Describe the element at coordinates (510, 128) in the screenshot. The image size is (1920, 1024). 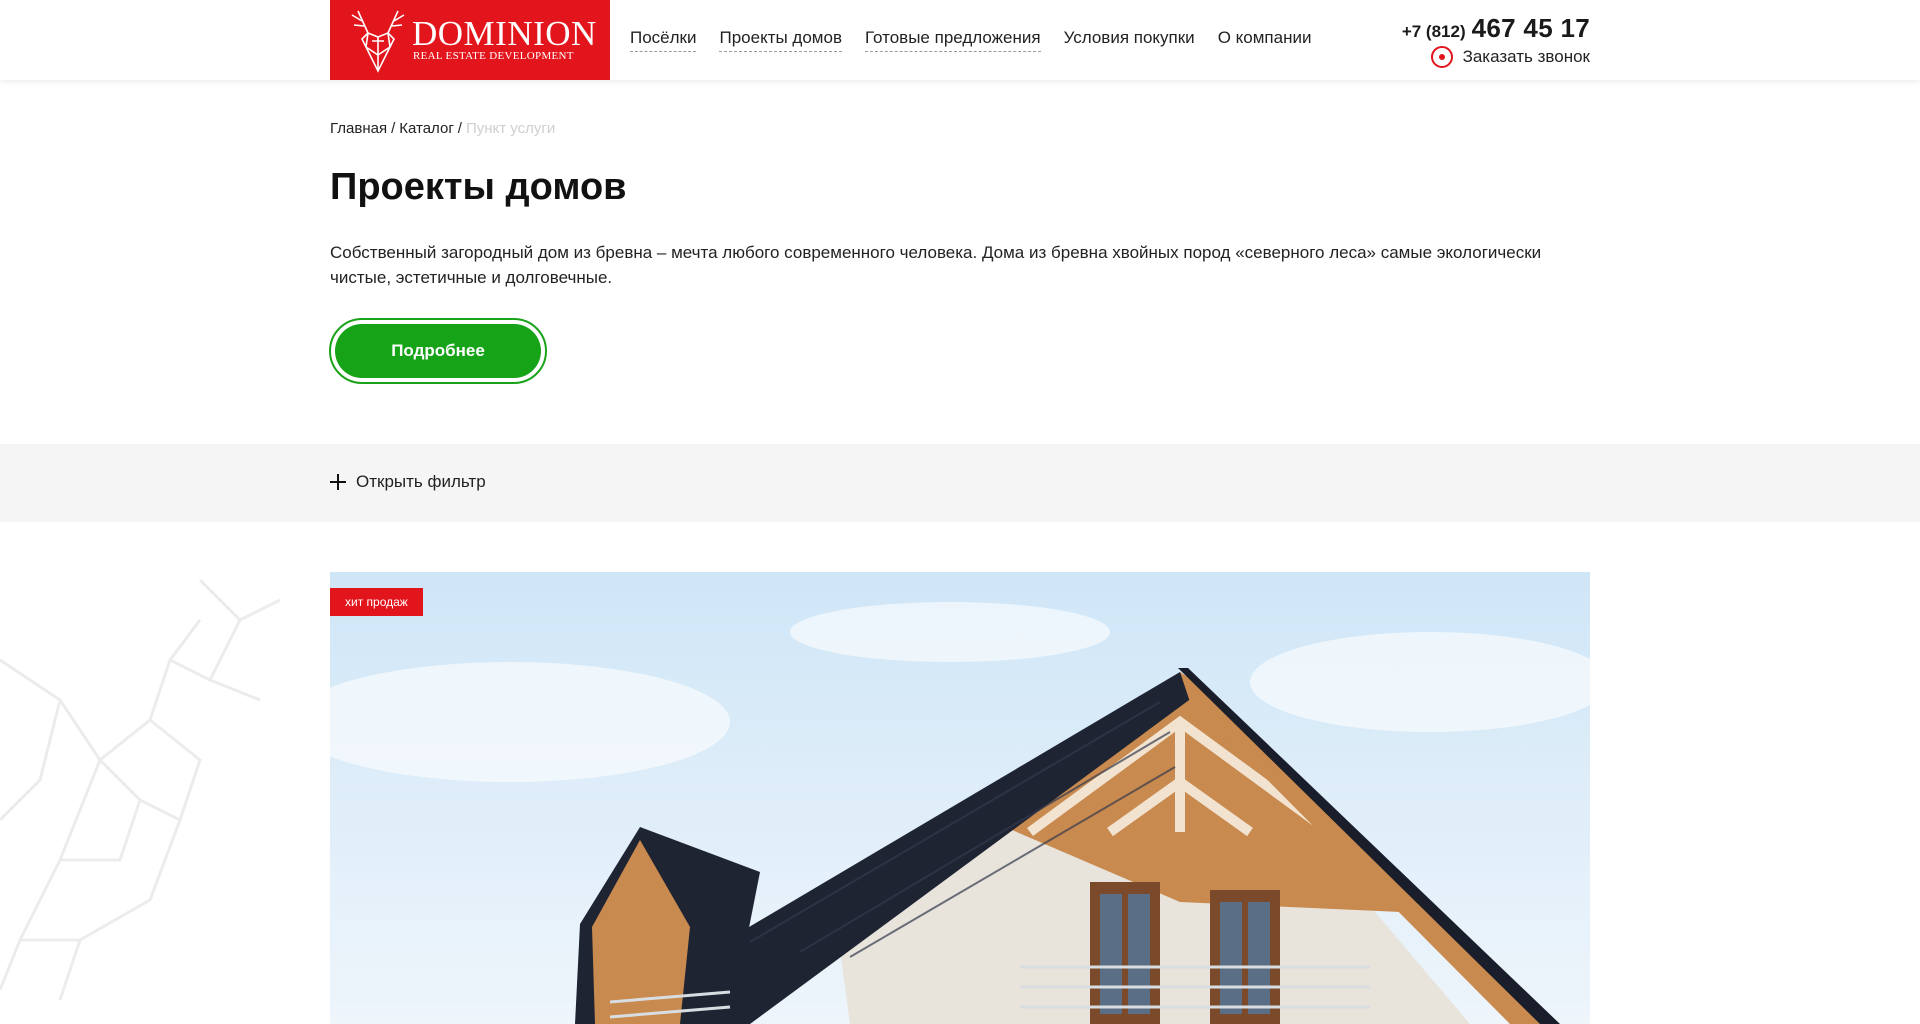
I see `breadcrumb-current: Пункт услуги` at that location.